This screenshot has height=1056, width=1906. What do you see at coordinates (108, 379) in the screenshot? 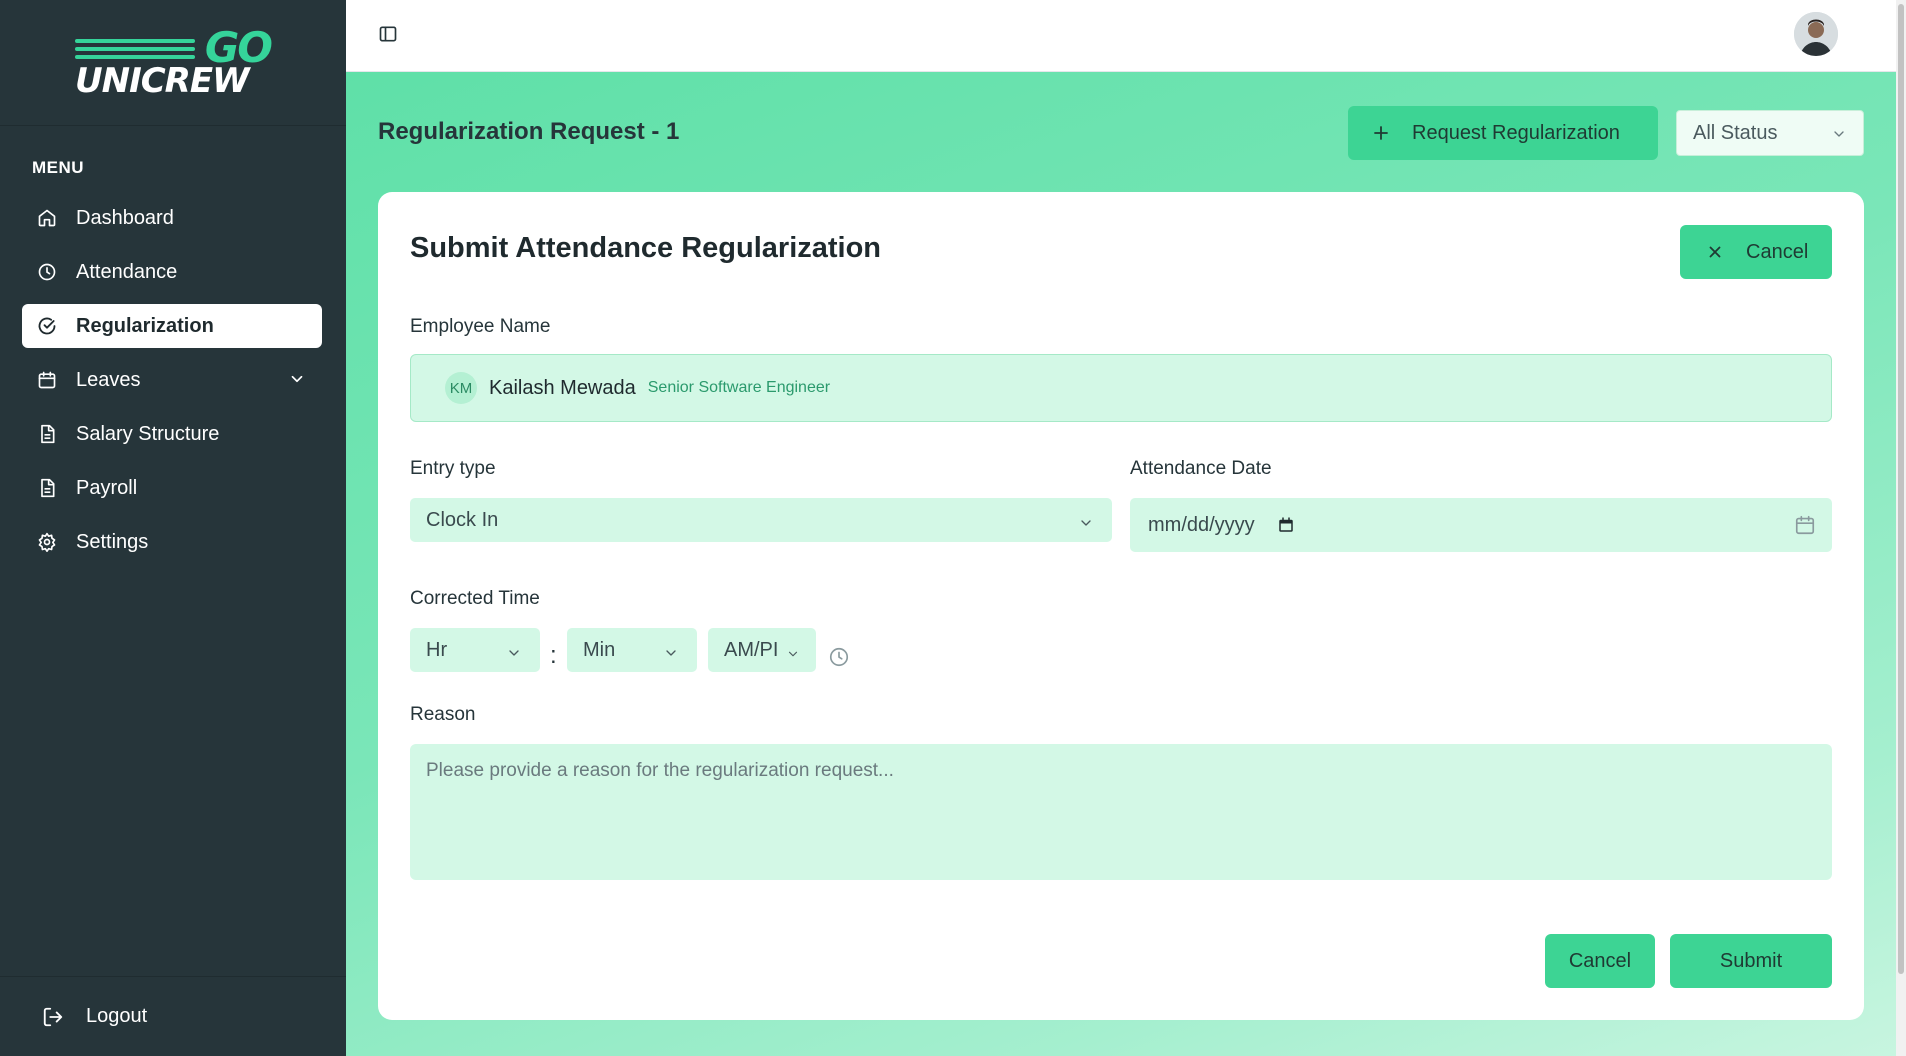
I see `sidebar-item-label: Leaves` at bounding box center [108, 379].